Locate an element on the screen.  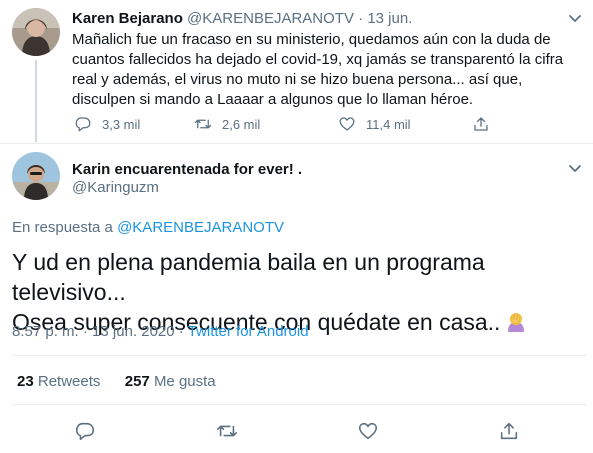
stats-divider-bottom is located at coordinates (299, 404).